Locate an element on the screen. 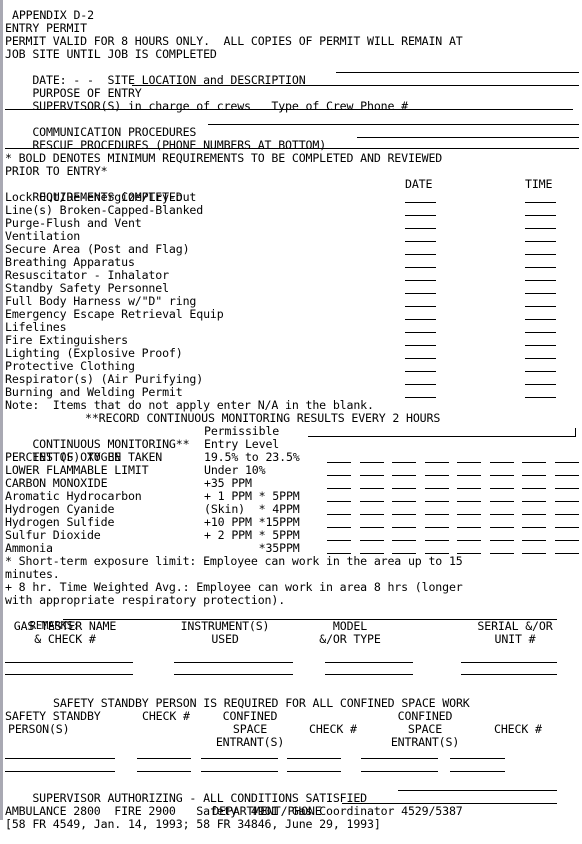  rescue-extra-field is located at coordinates (292, 148).